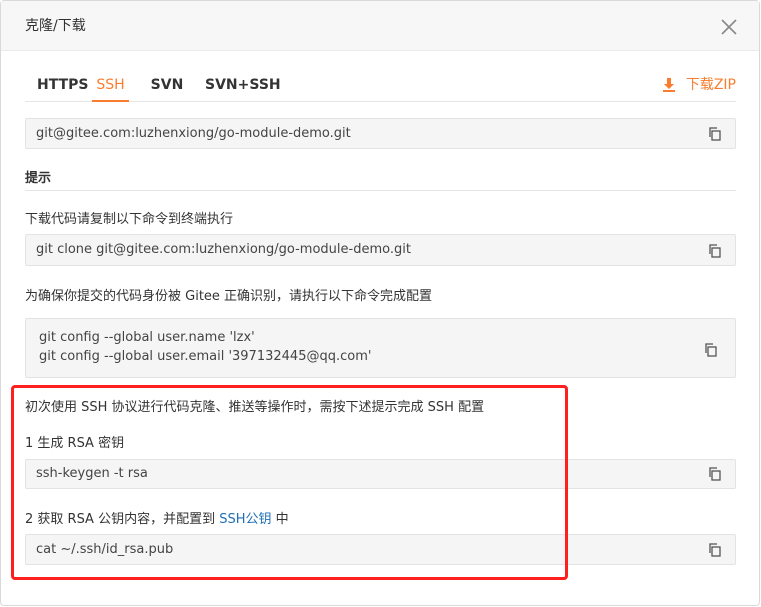  Describe the element at coordinates (147, 337) in the screenshot. I see `config-line-1: git config --global user.name 'lzx'` at that location.